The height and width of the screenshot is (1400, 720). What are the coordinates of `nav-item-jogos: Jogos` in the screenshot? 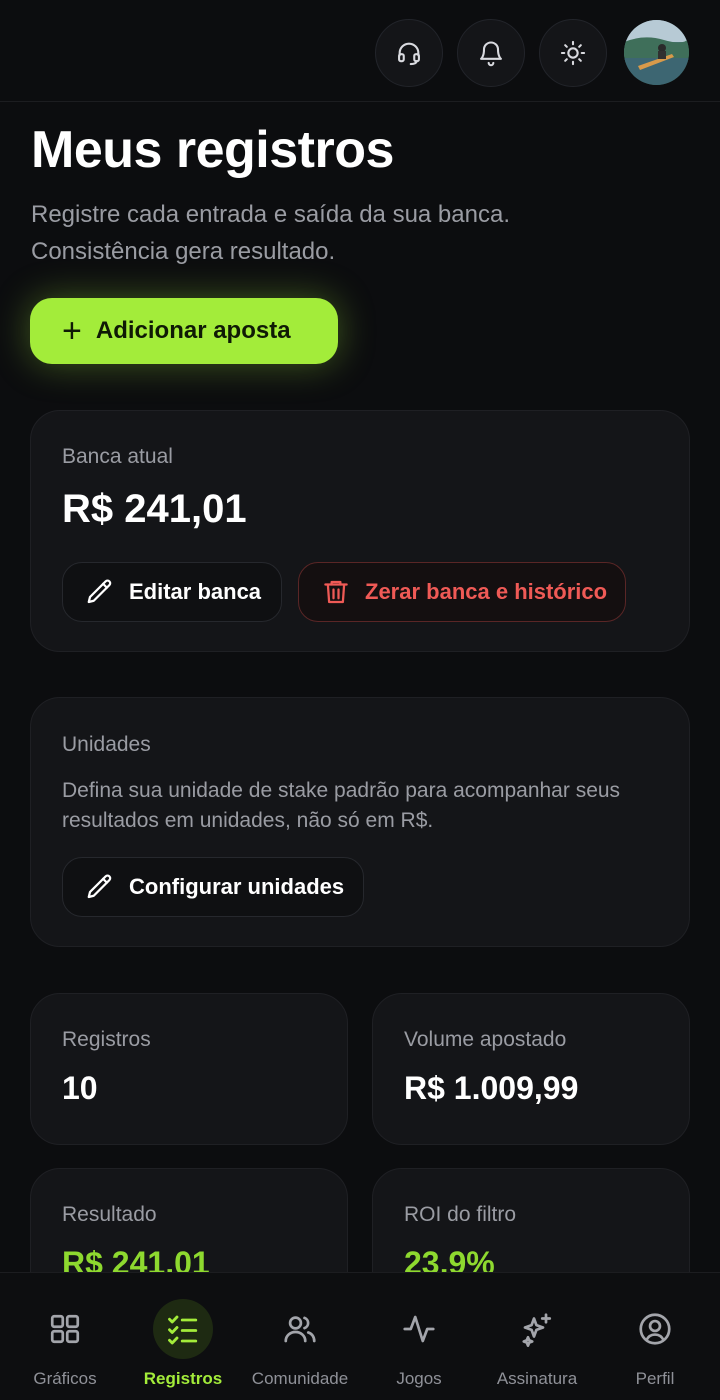 It's located at (419, 1336).